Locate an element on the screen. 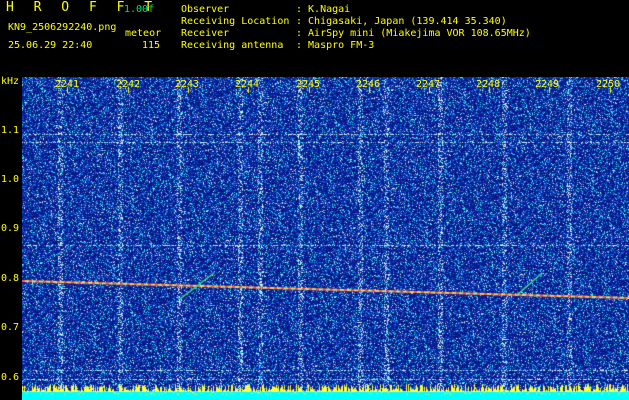 The width and height of the screenshot is (629, 400). x-tick-label: 2244 is located at coordinates (247, 84).